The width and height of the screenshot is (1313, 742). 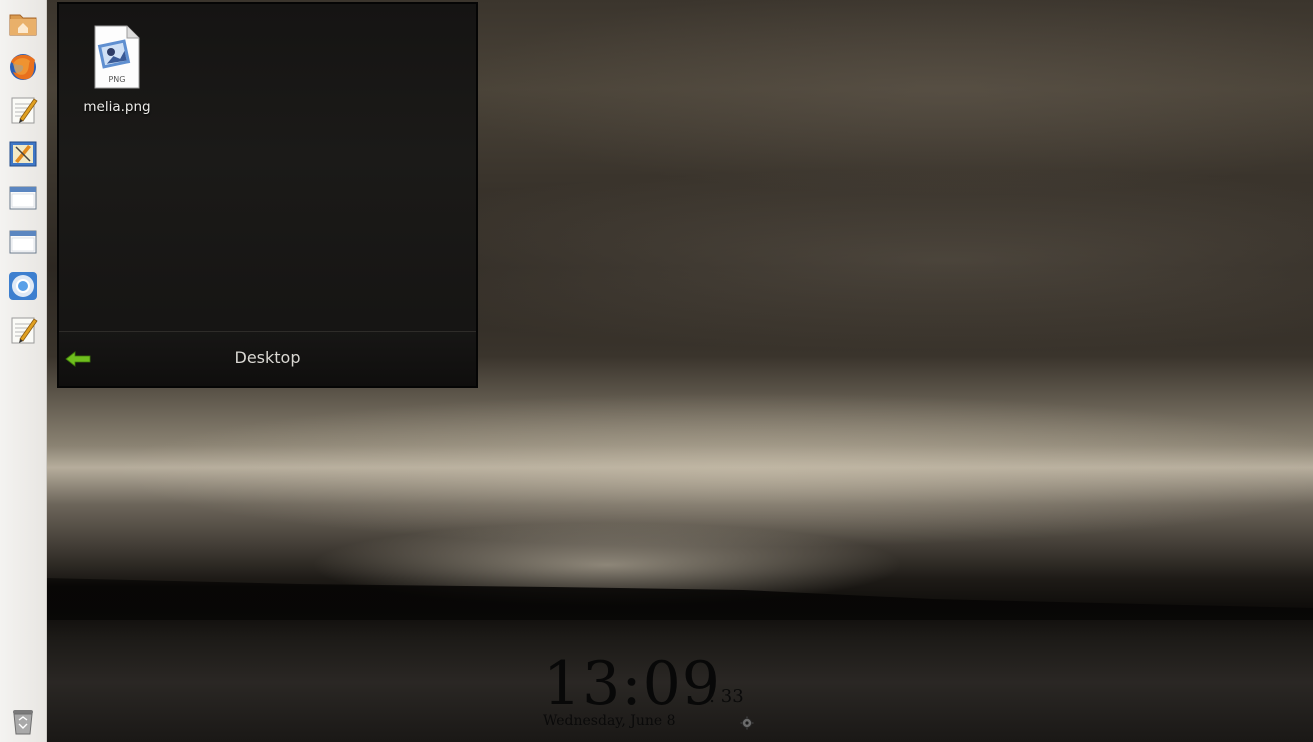 I want to click on panel-footer: Desktop, so click(x=267, y=358).